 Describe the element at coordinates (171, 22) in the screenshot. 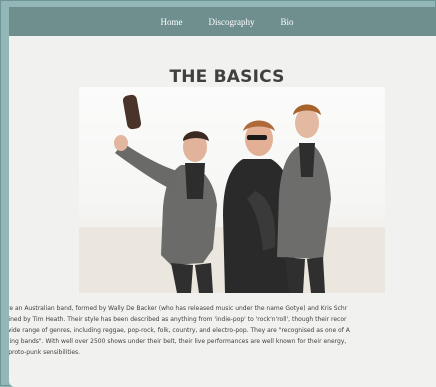

I see `nav-link-home: Home` at that location.